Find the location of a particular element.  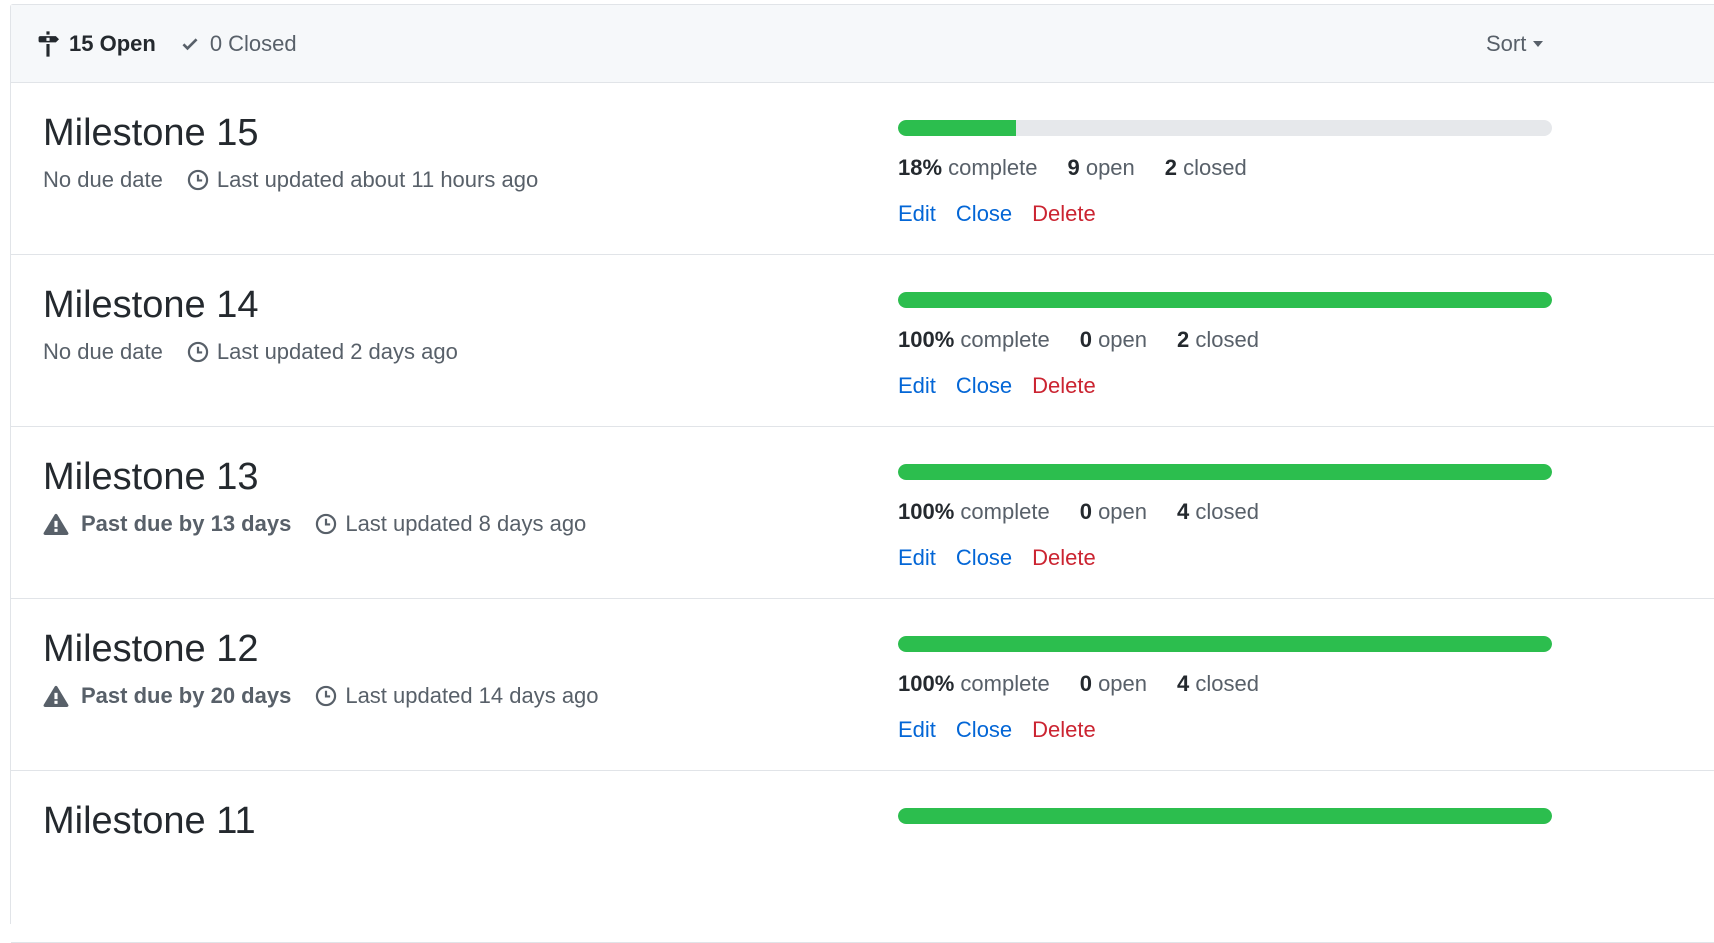

due-date: Past due by 13 days is located at coordinates (167, 524).